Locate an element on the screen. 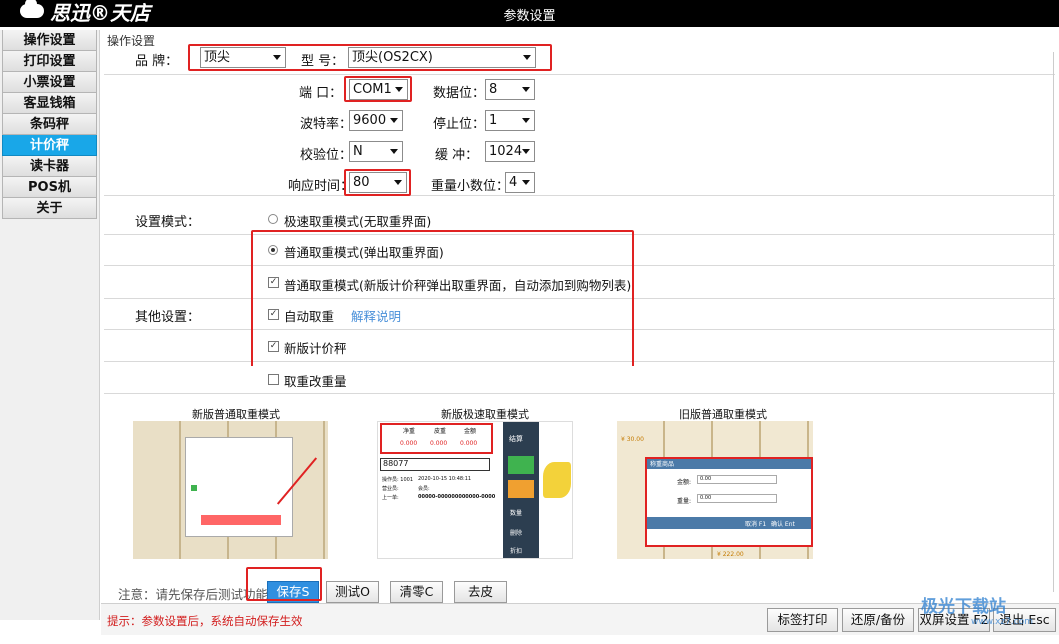 Image resolution: width=1059 pixels, height=644 pixels. other-row-4: 取重改重量 is located at coordinates (579, 380).